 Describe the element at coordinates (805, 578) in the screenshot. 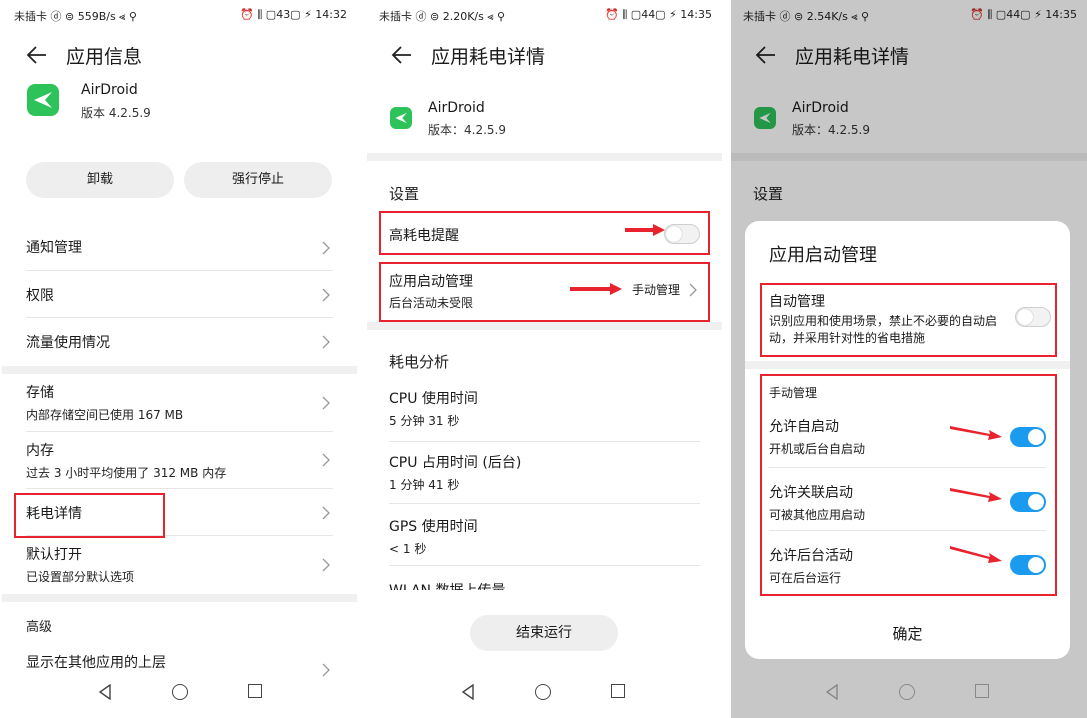

I see `row-sub: 可在后台运行` at that location.